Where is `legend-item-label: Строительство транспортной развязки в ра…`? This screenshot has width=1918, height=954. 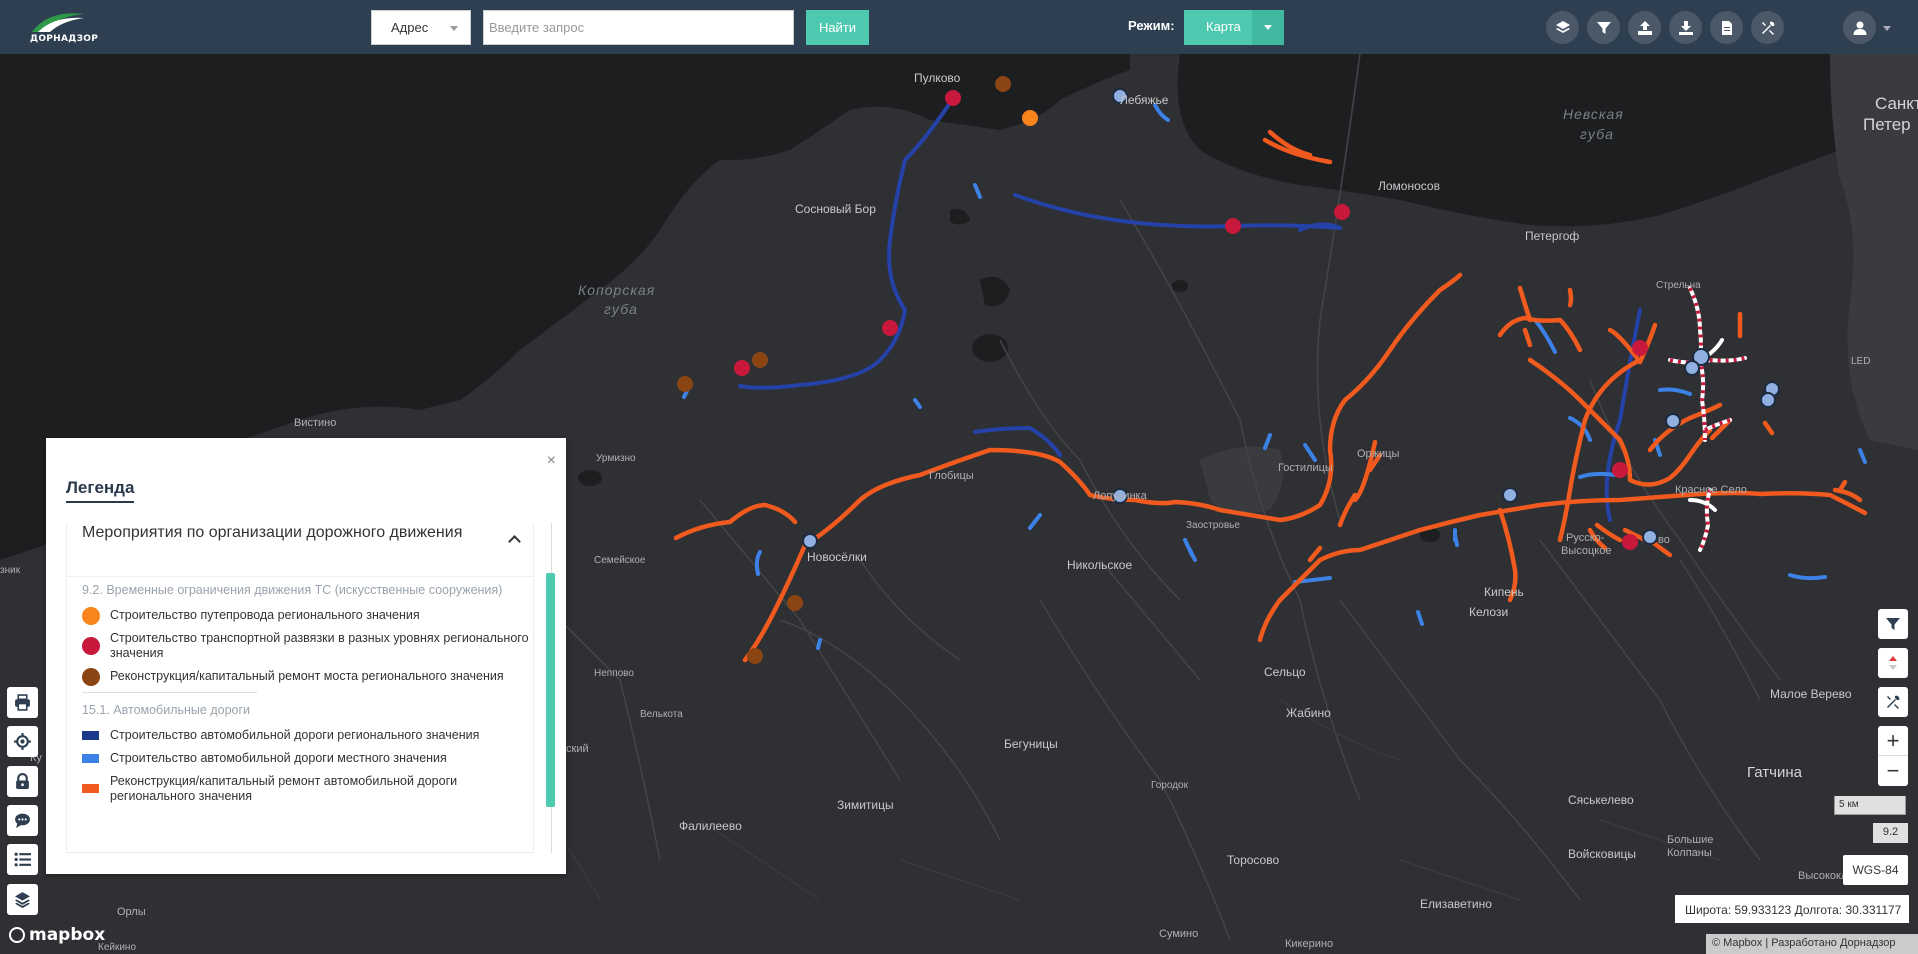 legend-item-label: Строительство транспортной развязки в ра… is located at coordinates (319, 645).